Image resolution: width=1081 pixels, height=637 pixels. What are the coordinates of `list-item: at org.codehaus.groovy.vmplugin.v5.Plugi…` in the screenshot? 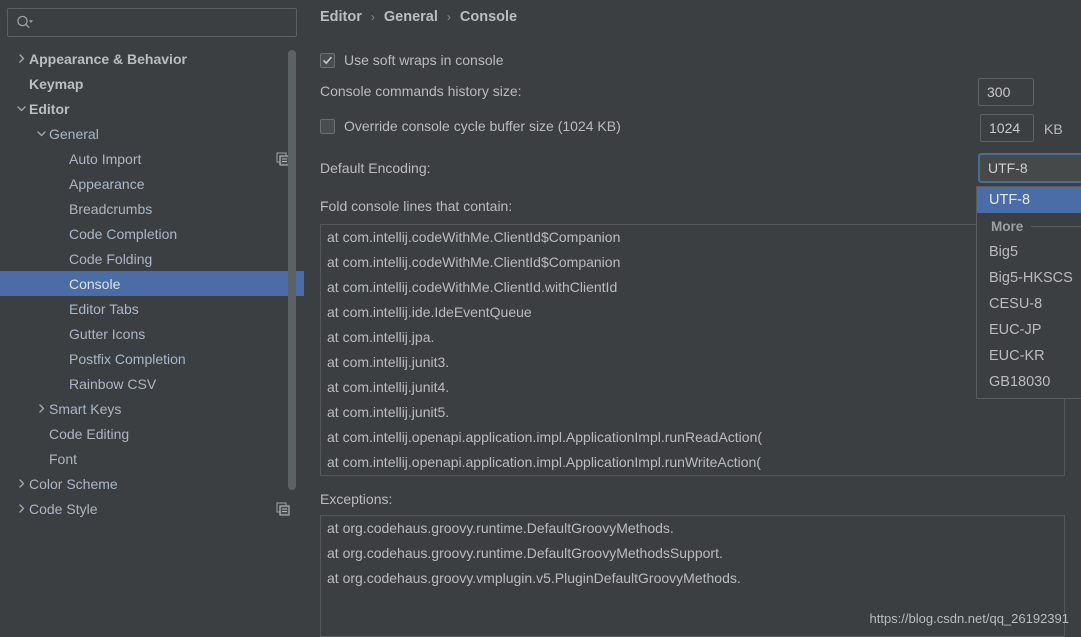 It's located at (692, 578).